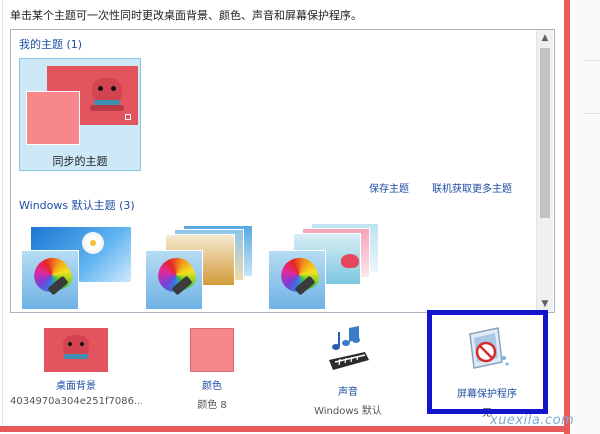 Image resolution: width=600 pixels, height=434 pixels. I want to click on wallpaper-thumbnail-icon, so click(76, 350).